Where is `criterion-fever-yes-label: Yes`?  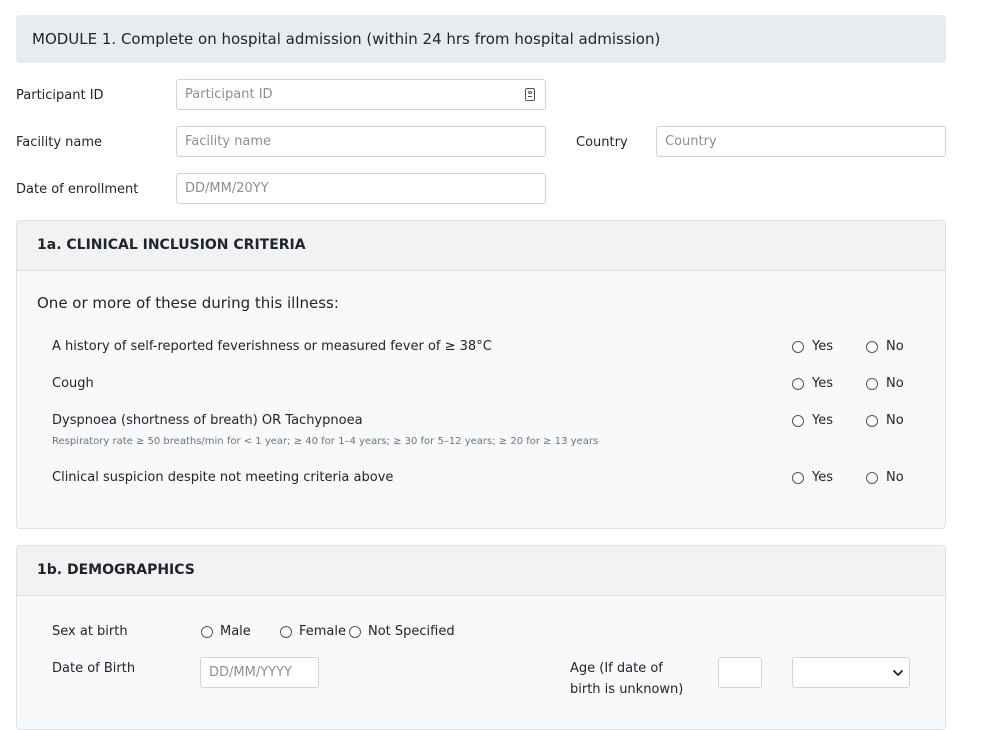
criterion-fever-yes-label: Yes is located at coordinates (822, 346).